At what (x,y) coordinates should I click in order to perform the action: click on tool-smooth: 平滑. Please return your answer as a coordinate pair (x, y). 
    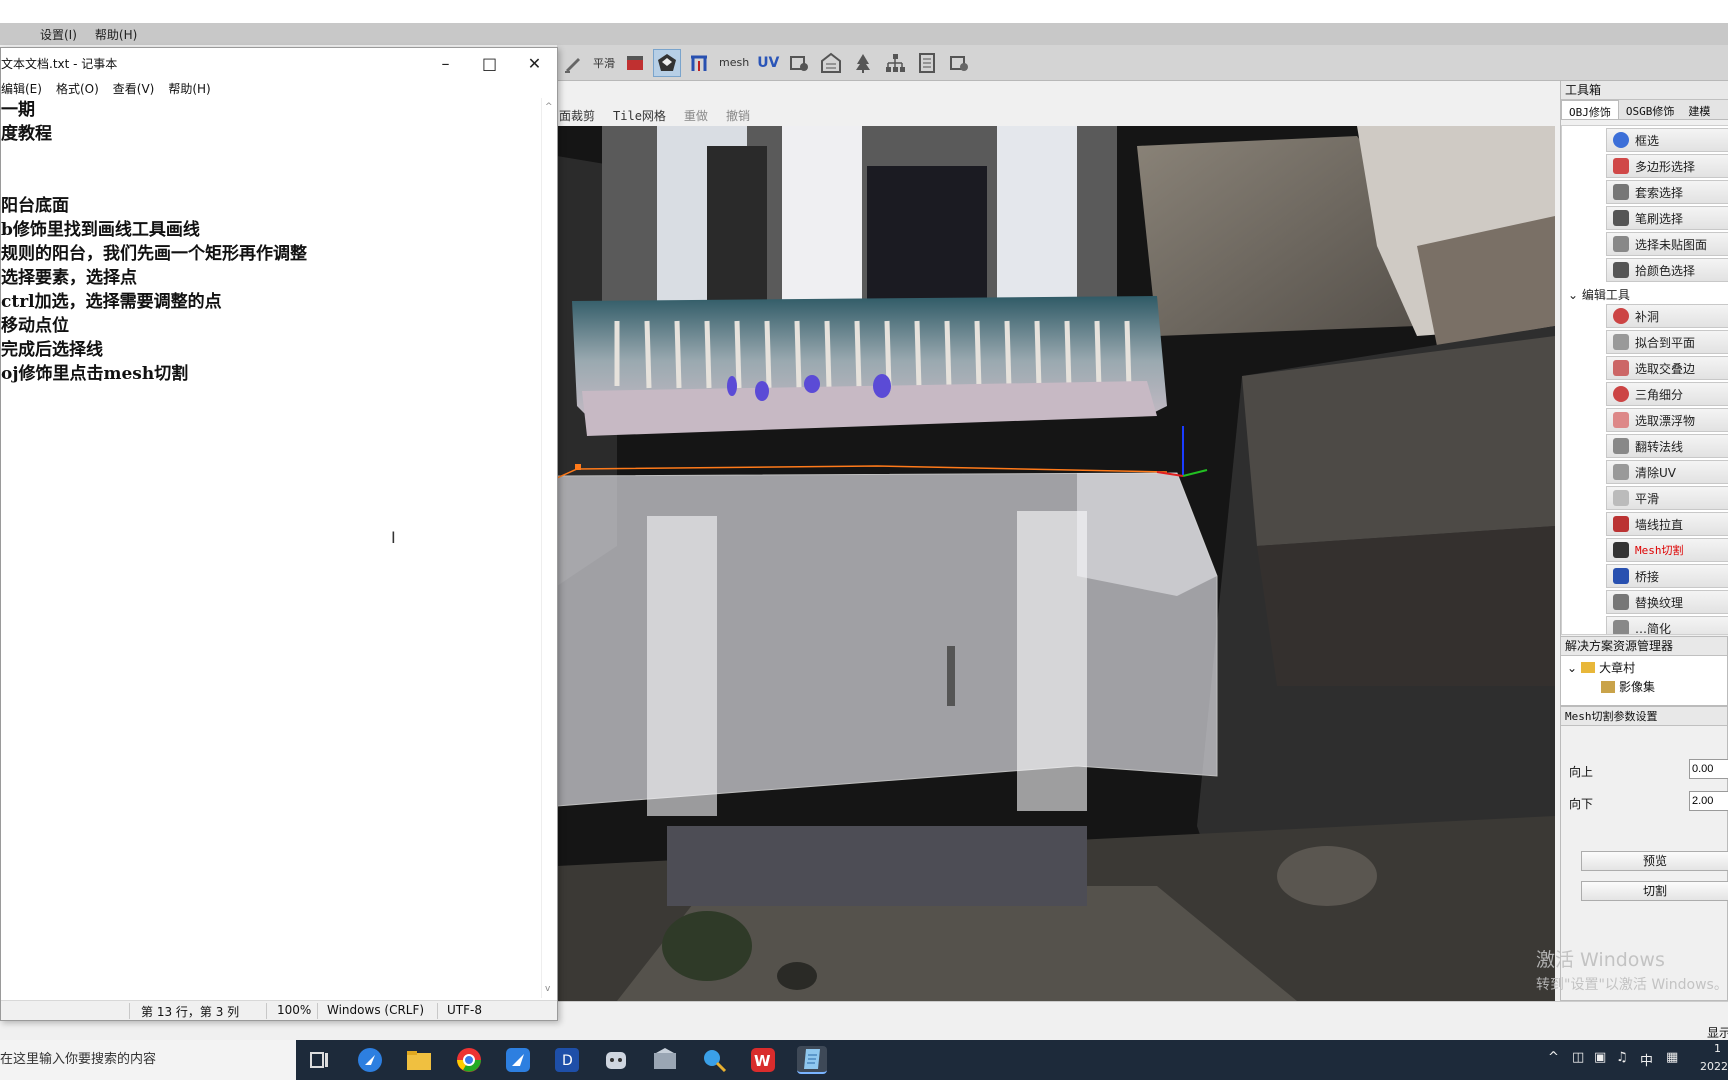
    Looking at the image, I should click on (1667, 498).